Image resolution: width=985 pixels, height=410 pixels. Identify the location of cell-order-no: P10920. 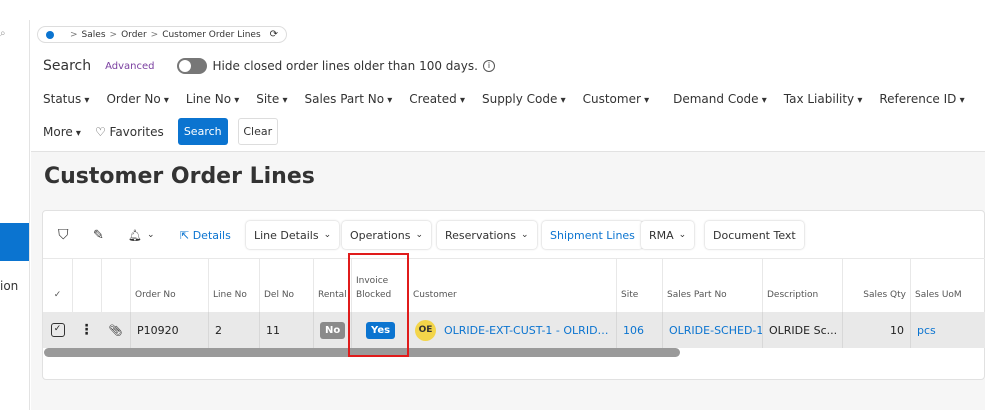
(169, 330).